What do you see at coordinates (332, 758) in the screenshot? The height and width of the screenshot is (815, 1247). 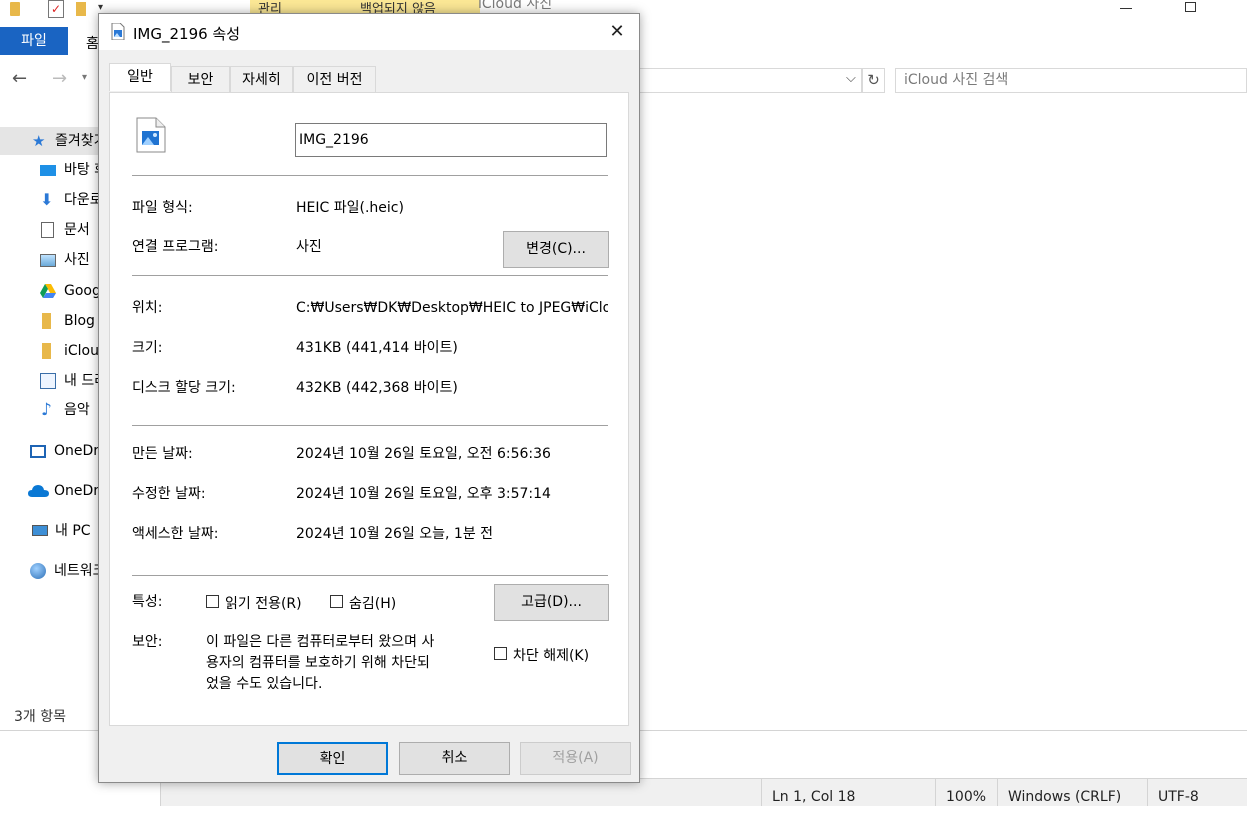 I see `ok-button: 확인` at bounding box center [332, 758].